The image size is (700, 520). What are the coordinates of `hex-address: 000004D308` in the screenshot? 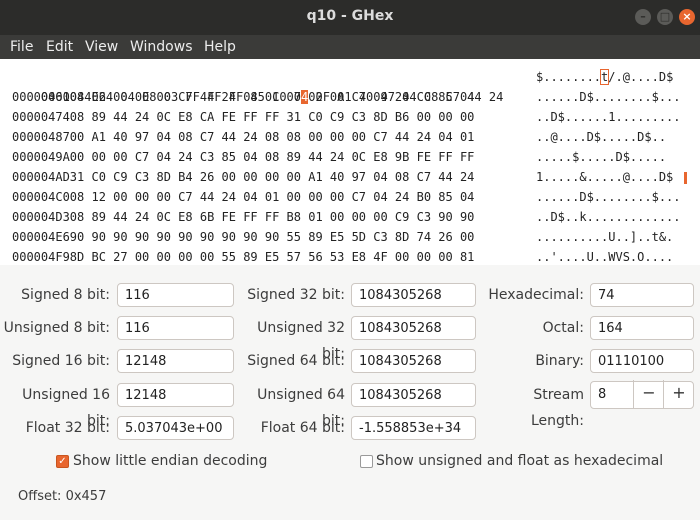 It's located at (48, 217).